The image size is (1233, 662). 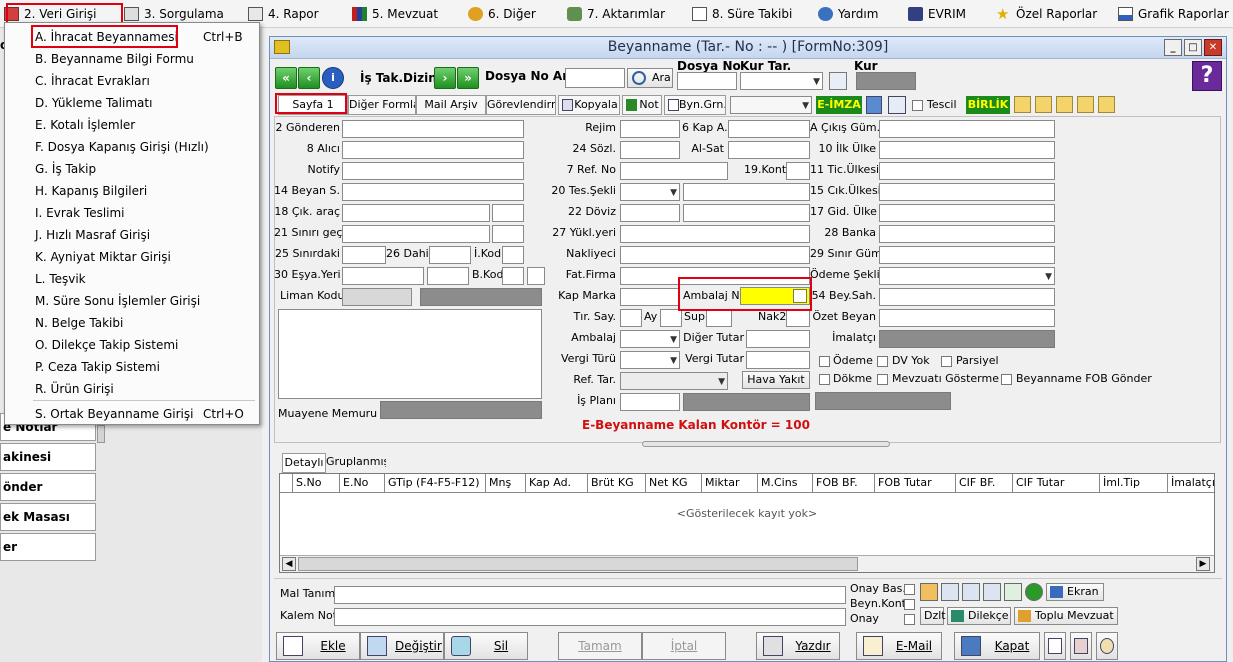 What do you see at coordinates (824, 361) in the screenshot?
I see `odeme-checkbox` at bounding box center [824, 361].